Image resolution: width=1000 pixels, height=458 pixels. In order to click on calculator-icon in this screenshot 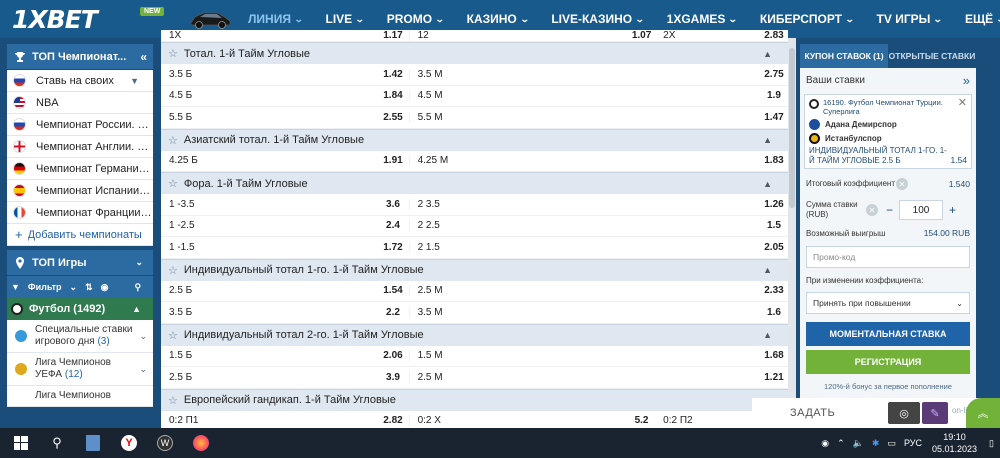, I will do `click(93, 443)`.